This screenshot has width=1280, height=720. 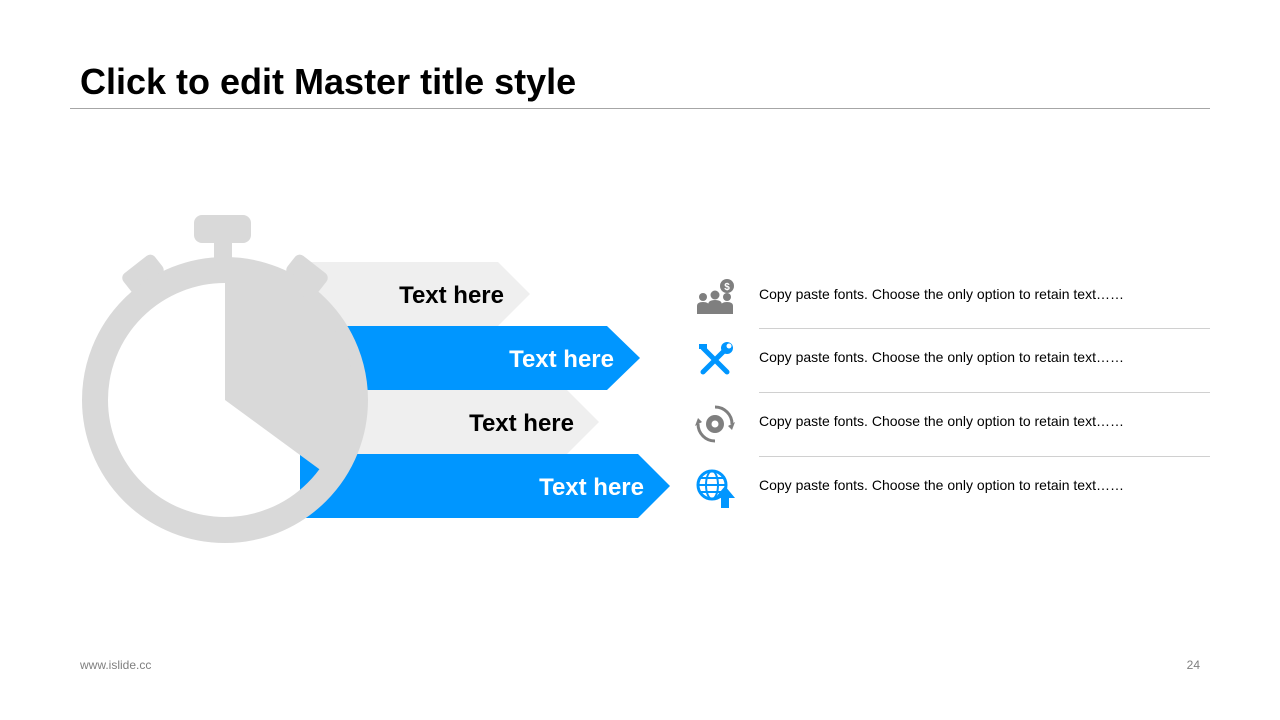 I want to click on arrow-label-3: Text here, so click(x=521, y=423).